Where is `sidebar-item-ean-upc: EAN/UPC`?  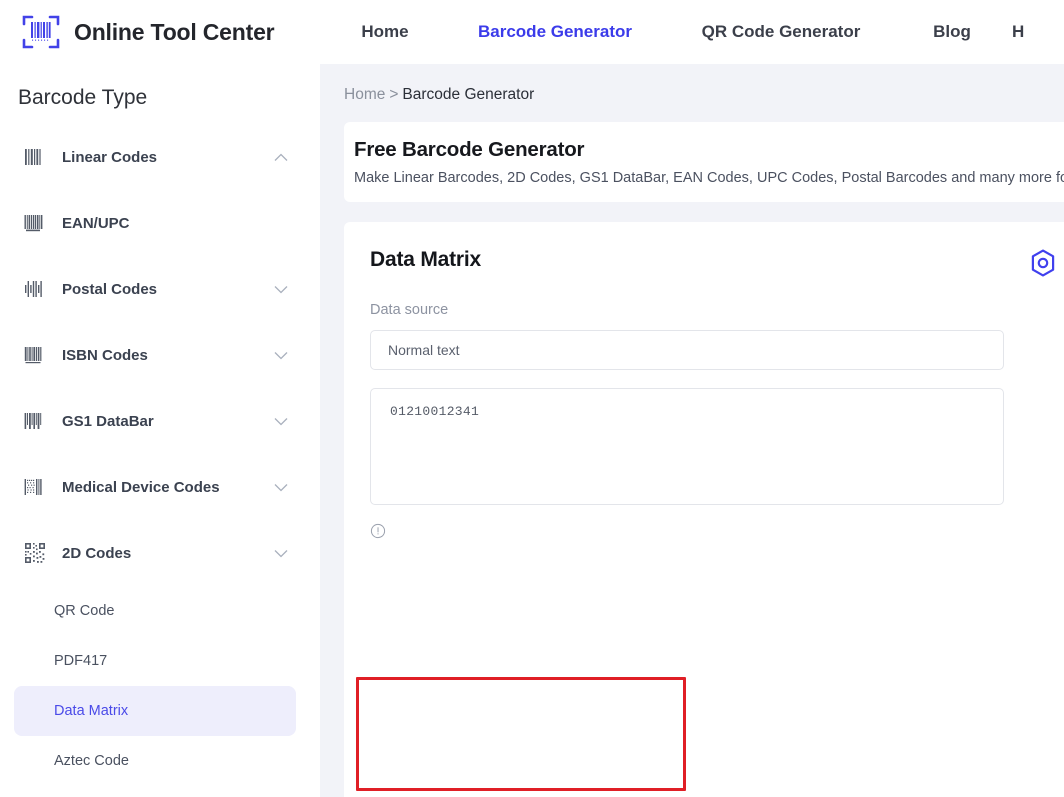 sidebar-item-ean-upc: EAN/UPC is located at coordinates (160, 223).